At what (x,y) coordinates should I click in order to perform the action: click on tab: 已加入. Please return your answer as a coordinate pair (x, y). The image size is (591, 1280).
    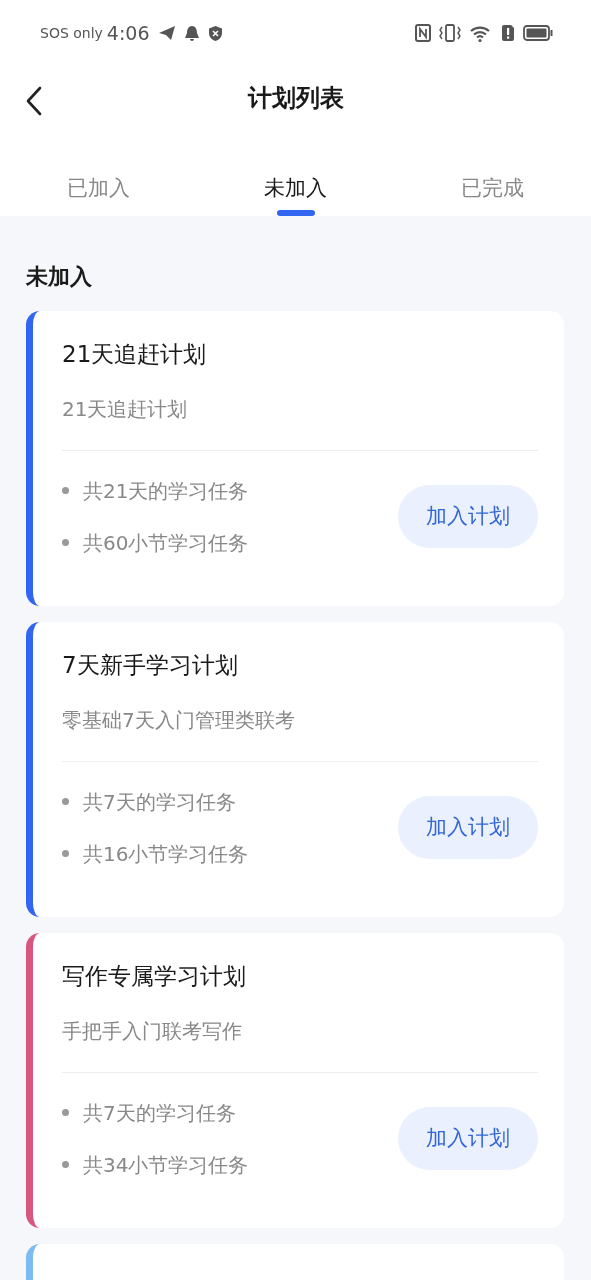
    Looking at the image, I should click on (98, 193).